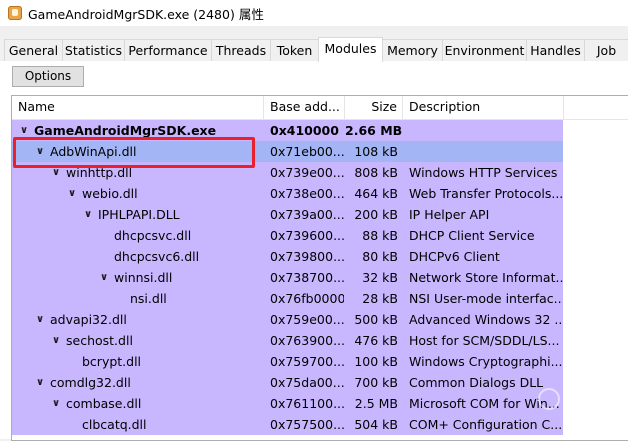  Describe the element at coordinates (307, 298) in the screenshot. I see `module-base-address: 0x76fb0000` at that location.